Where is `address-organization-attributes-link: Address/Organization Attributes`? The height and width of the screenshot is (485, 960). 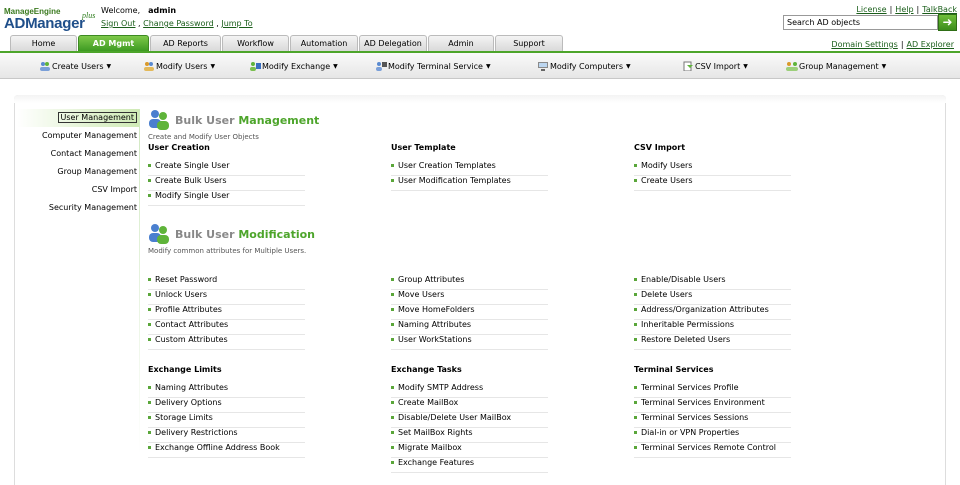 address-organization-attributes-link: Address/Organization Attributes is located at coordinates (712, 312).